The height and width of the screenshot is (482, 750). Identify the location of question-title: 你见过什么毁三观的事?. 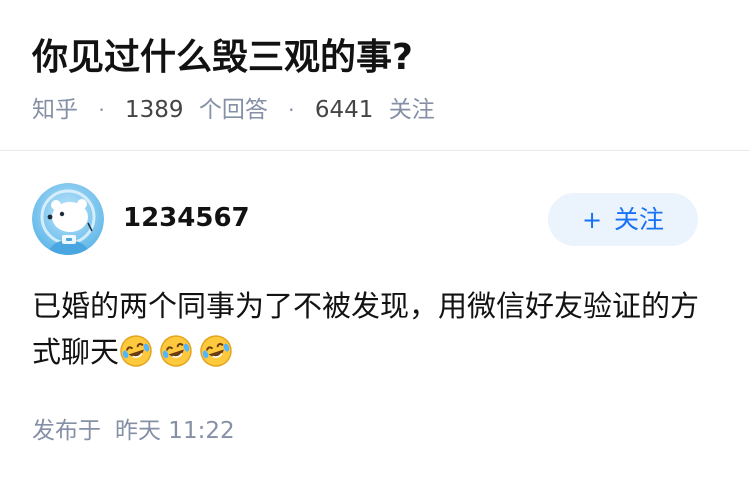
(222, 58).